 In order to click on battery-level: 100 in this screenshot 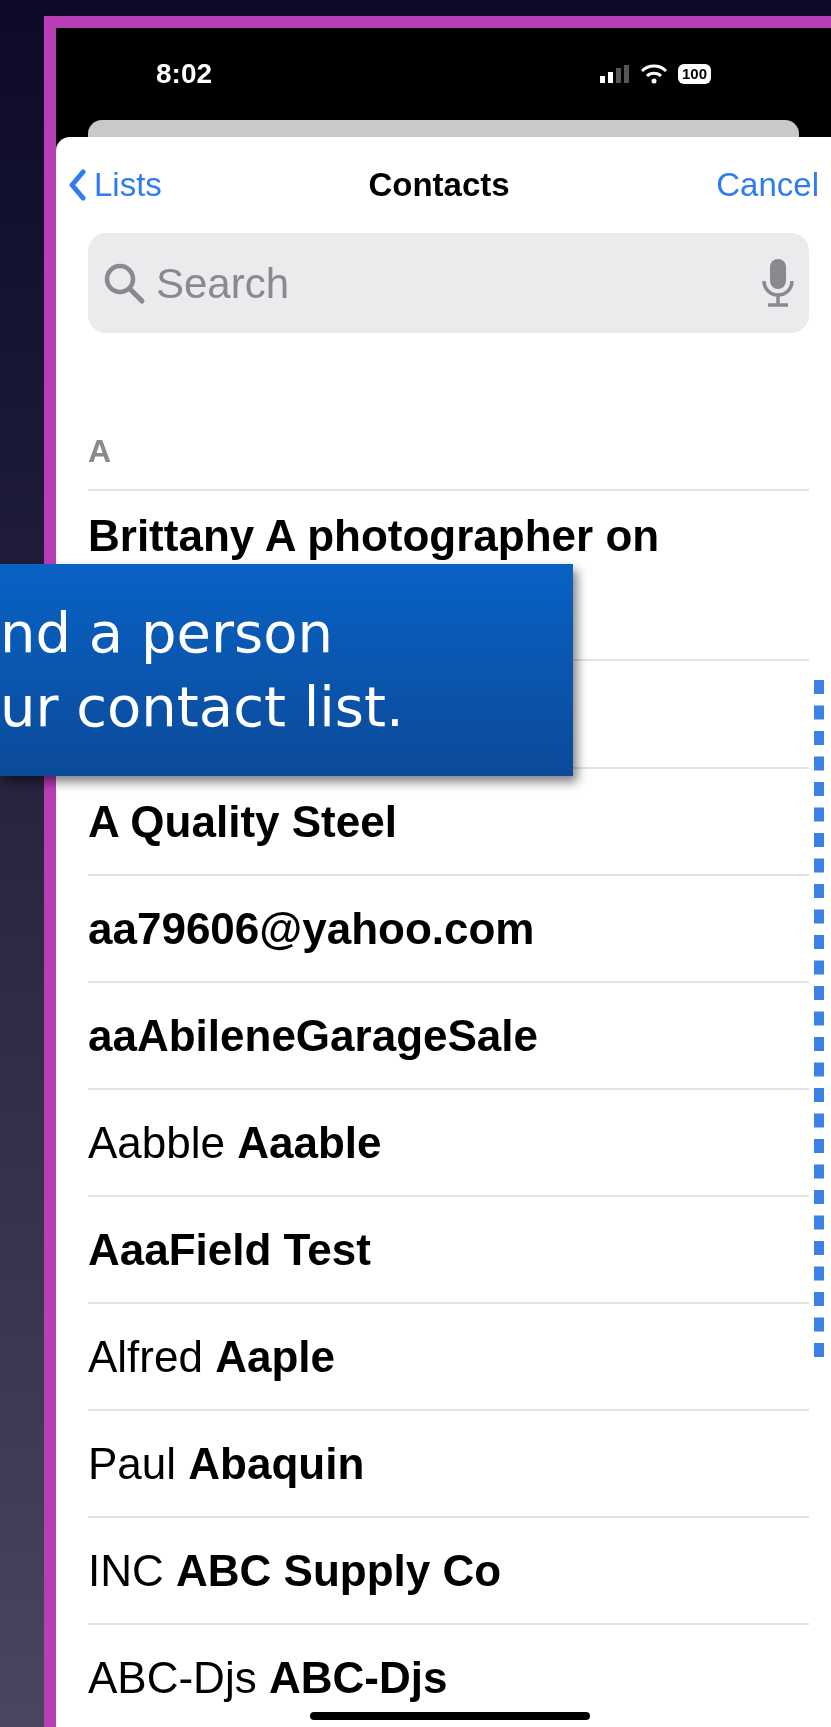, I will do `click(694, 74)`.